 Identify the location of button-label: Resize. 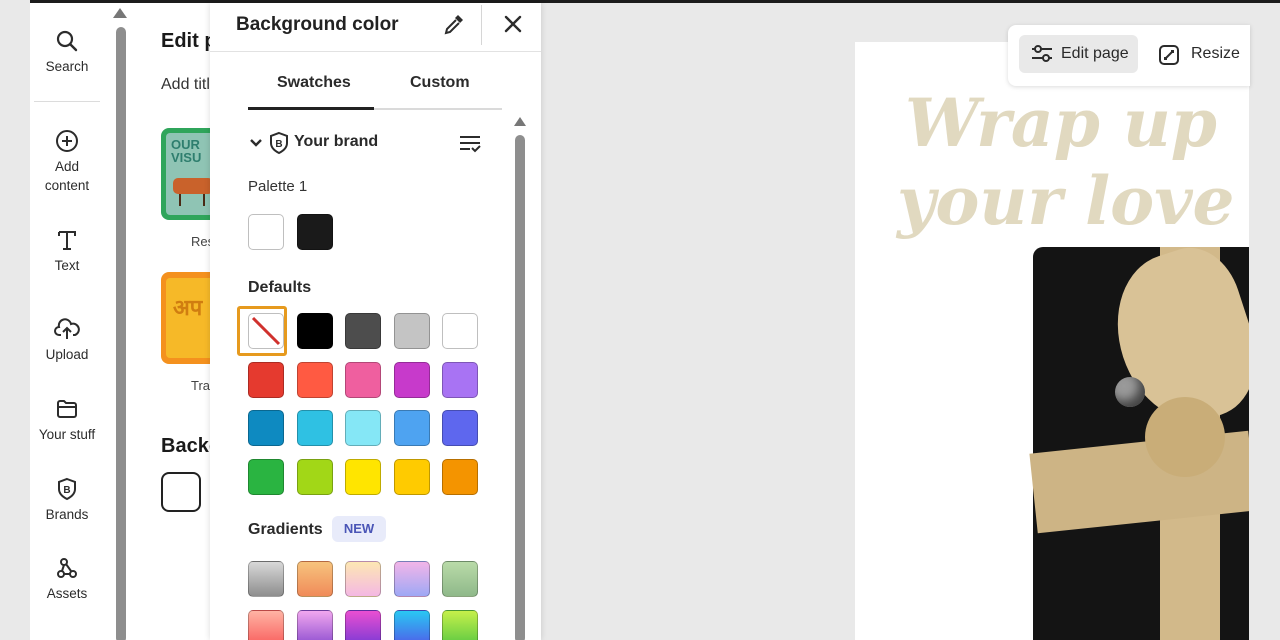
(1215, 53).